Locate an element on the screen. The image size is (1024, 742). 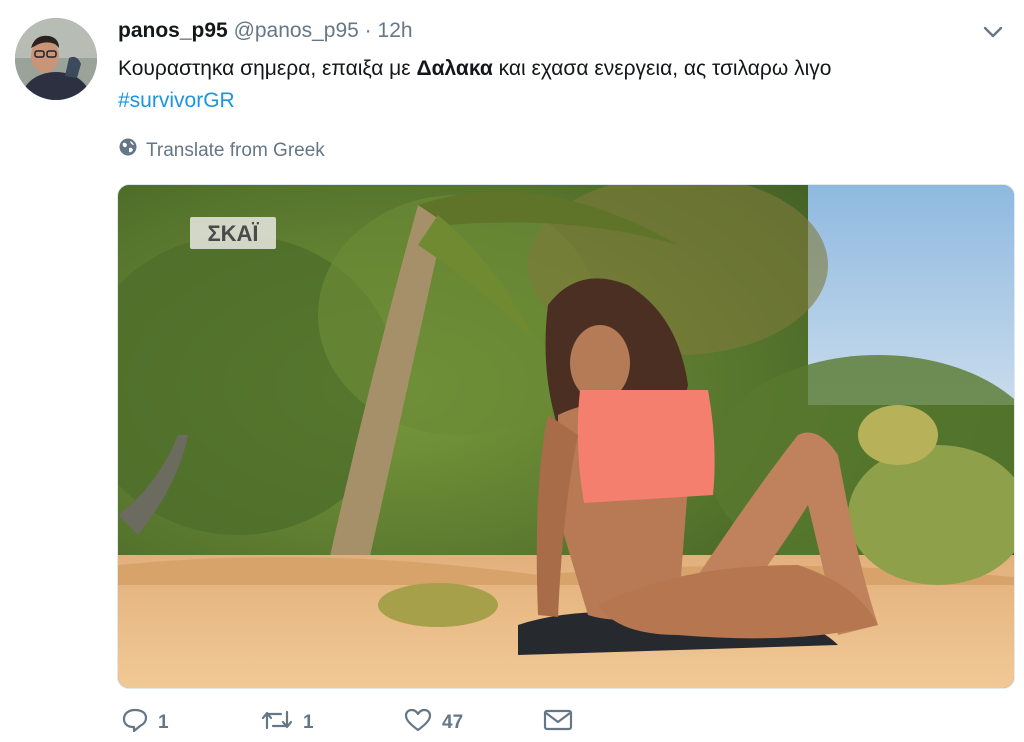
timestamp: 12h is located at coordinates (395, 30).